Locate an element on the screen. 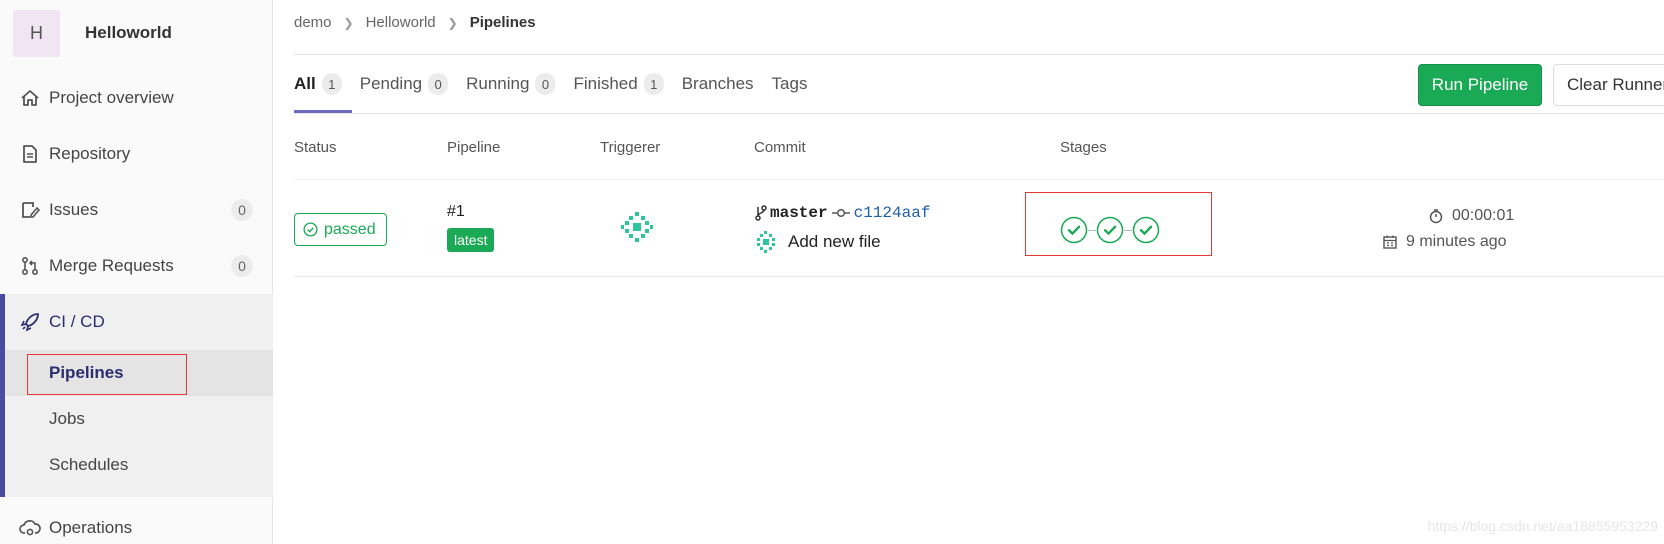 Image resolution: width=1664 pixels, height=544 pixels. tab-label: Pending is located at coordinates (391, 83).